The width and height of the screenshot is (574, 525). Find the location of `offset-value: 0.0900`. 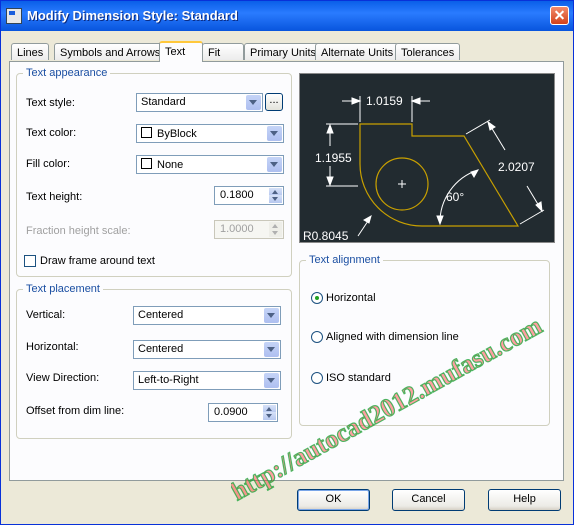

offset-value: 0.0900 is located at coordinates (231, 412).